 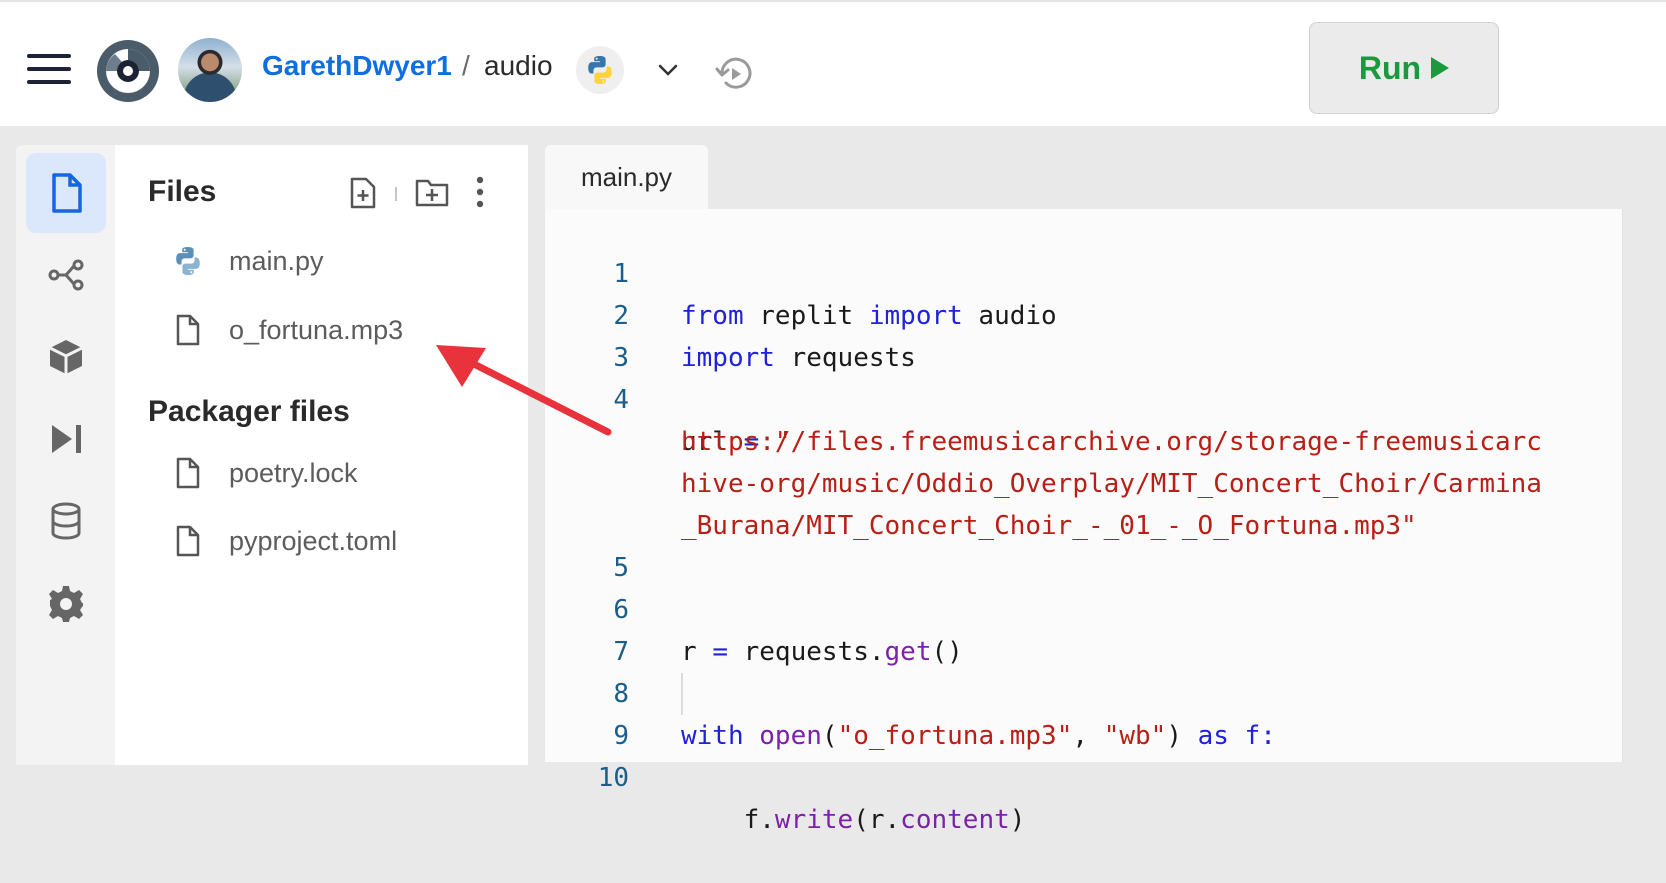 I want to click on code-line: 7, so click(x=1084, y=628).